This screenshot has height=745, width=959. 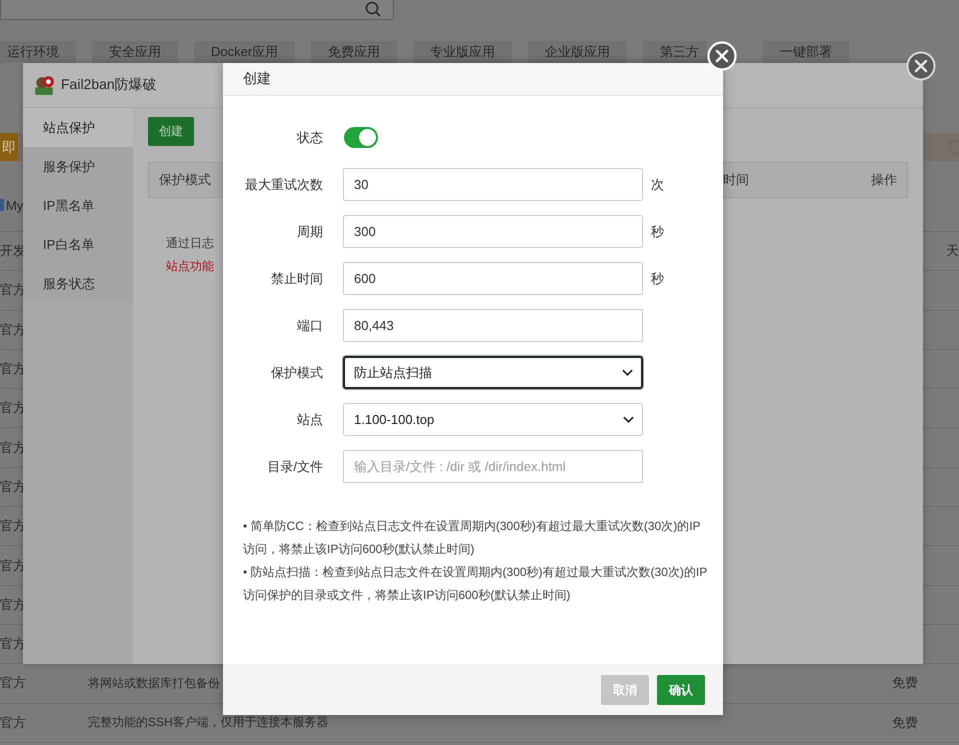 What do you see at coordinates (197, 10) in the screenshot?
I see `search-field` at bounding box center [197, 10].